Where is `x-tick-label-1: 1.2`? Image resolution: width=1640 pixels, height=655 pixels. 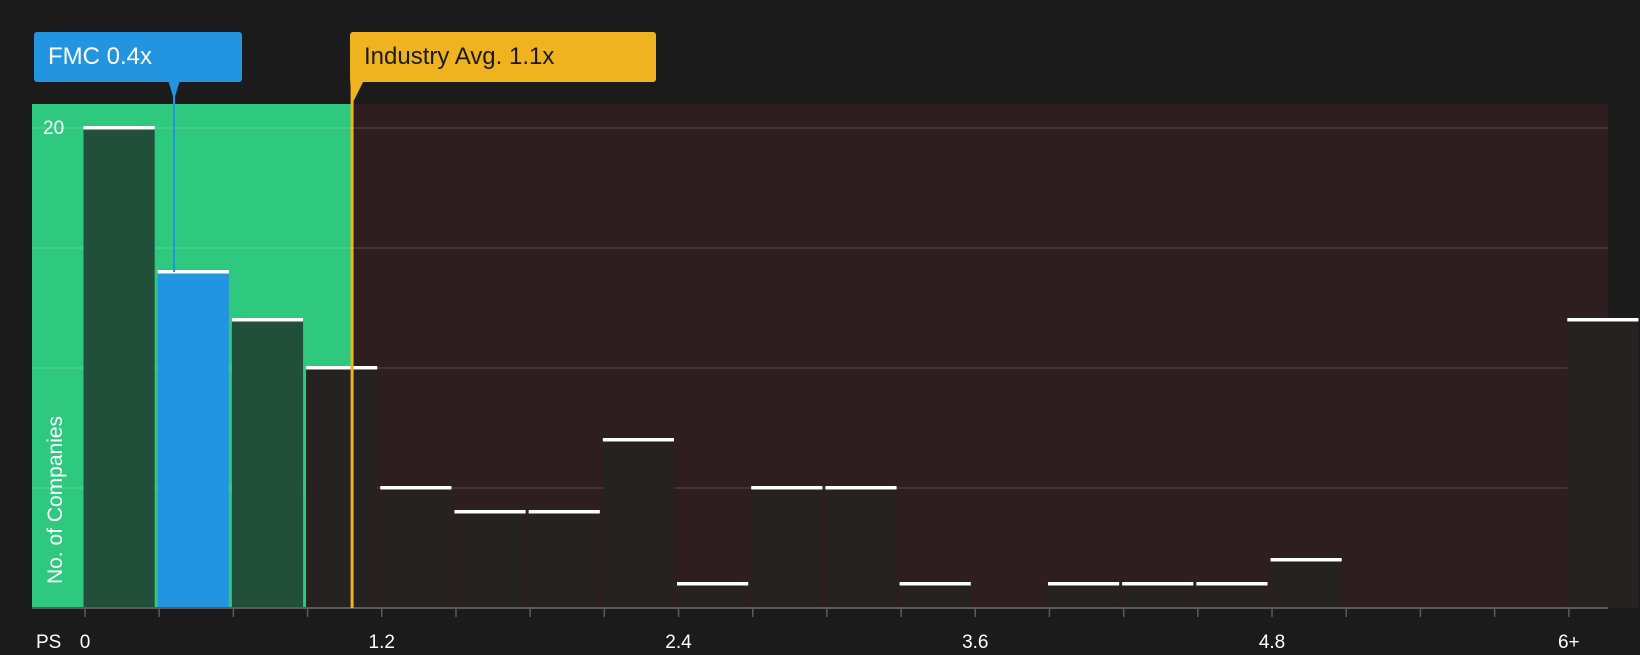
x-tick-label-1: 1.2 is located at coordinates (382, 641).